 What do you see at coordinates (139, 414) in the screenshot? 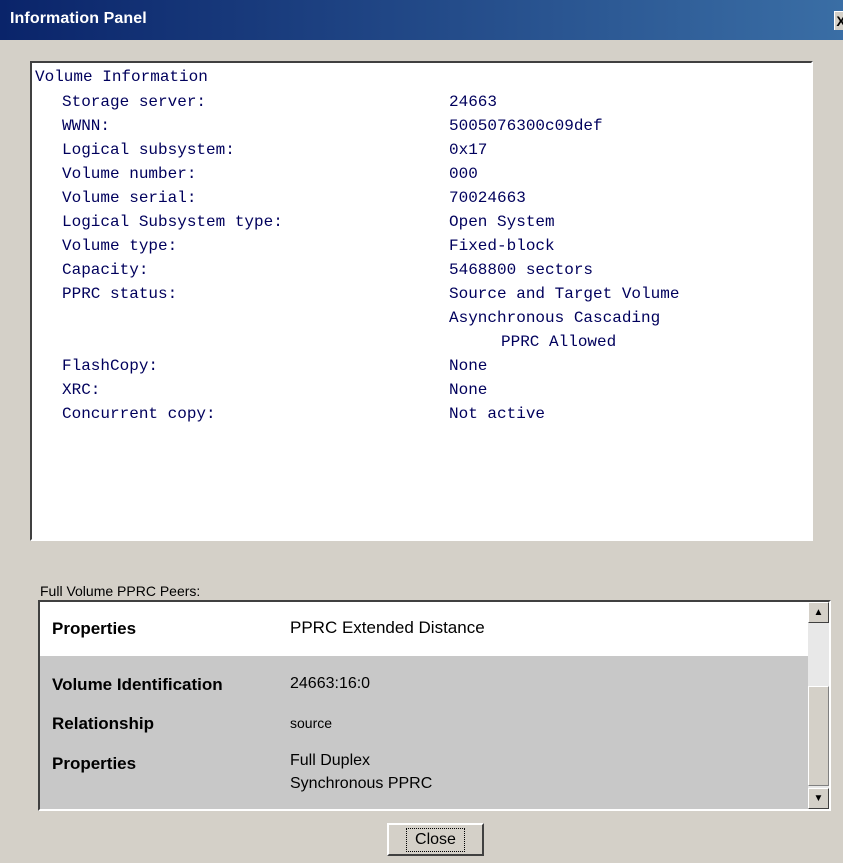
I see `info-label: Concurrent copy:` at bounding box center [139, 414].